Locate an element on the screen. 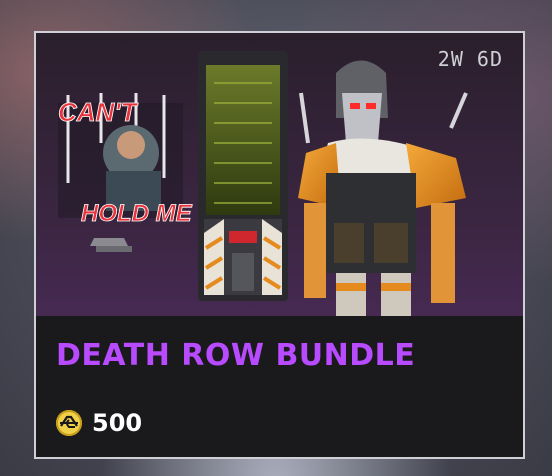  time-remaining: 2W 6D is located at coordinates (470, 59).